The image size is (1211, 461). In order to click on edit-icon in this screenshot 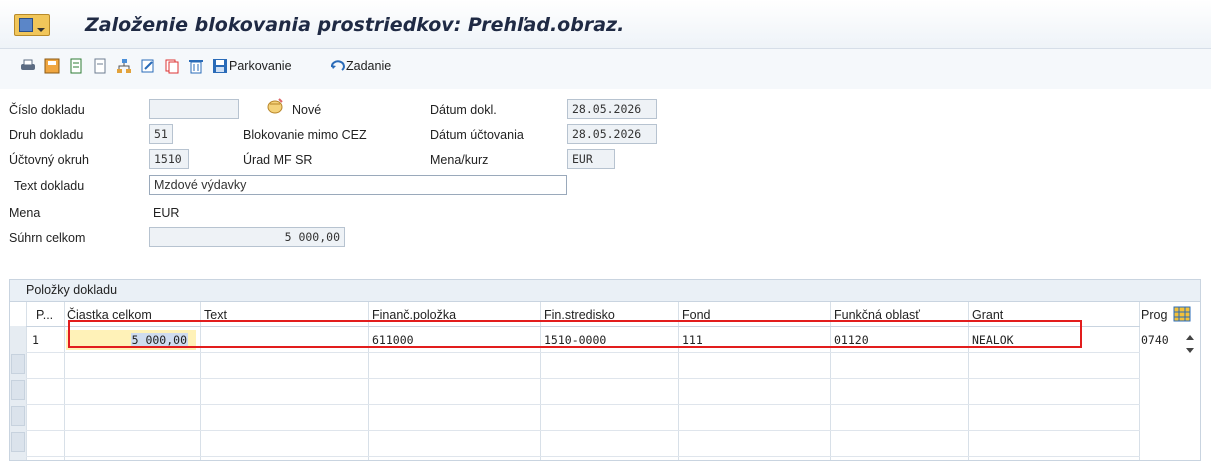, I will do `click(148, 66)`.